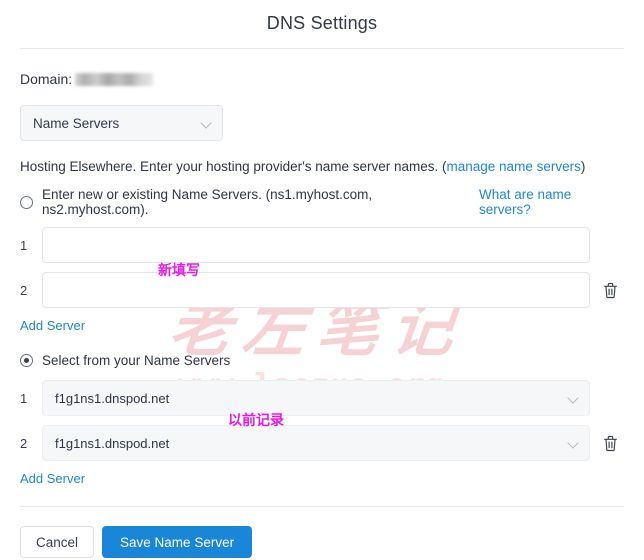 The height and width of the screenshot is (560, 644). What do you see at coordinates (316, 398) in the screenshot?
I see `existing-server-select-1: f1g1ns1.dnspod.net` at bounding box center [316, 398].